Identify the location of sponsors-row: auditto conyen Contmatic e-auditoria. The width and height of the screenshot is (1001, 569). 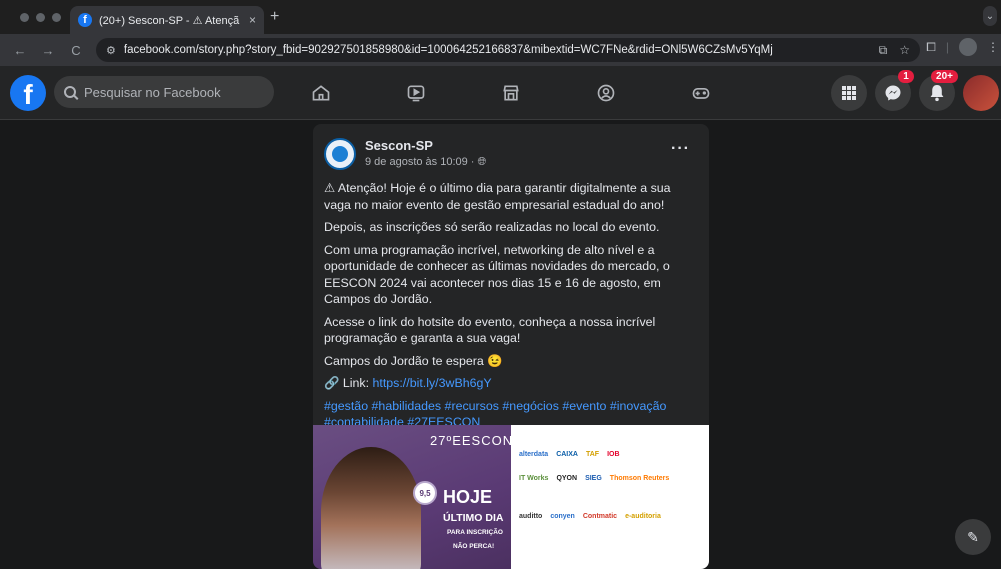
(590, 516).